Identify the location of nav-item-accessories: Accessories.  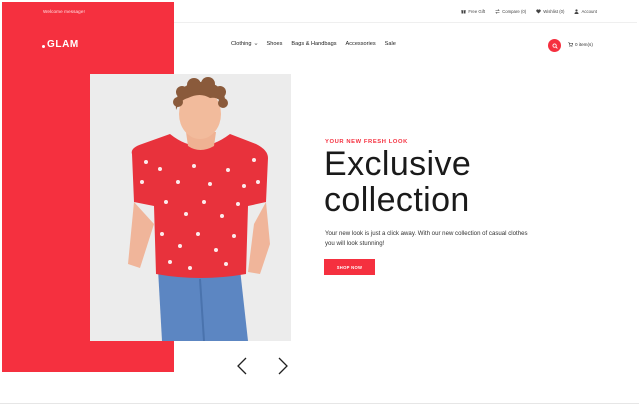
(361, 44).